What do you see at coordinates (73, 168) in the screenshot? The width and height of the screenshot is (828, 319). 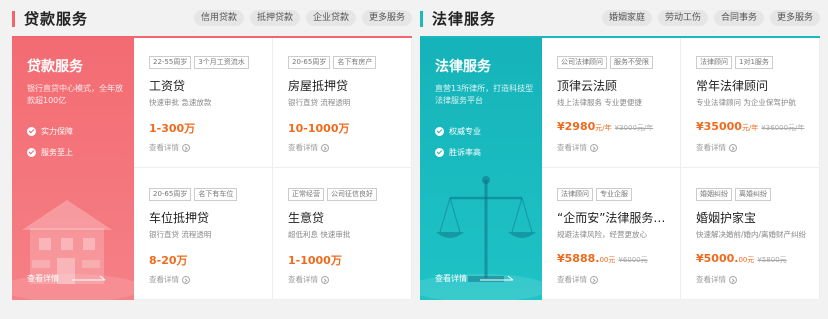 I see `loan-hero-panel: 贷款服务 银行直贷中心模式，全年放款超100亿 实力保障 服务至上 查看详情` at bounding box center [73, 168].